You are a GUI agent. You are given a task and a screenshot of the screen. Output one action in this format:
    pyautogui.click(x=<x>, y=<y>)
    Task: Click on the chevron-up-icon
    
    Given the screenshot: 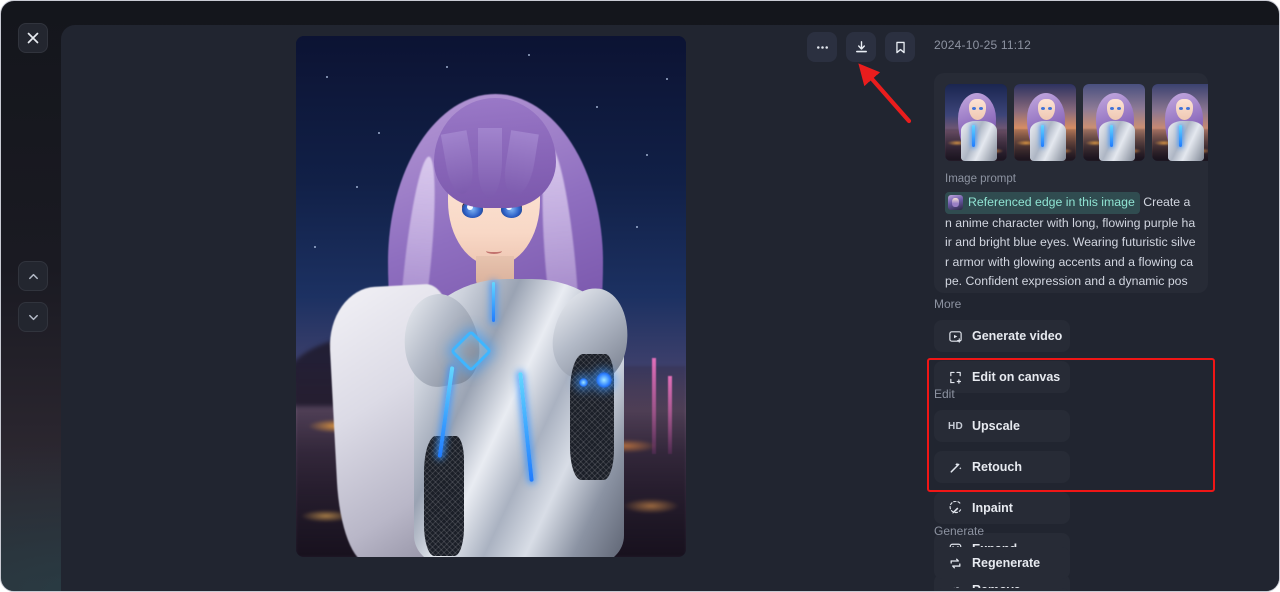 What is the action you would take?
    pyautogui.click(x=33, y=276)
    